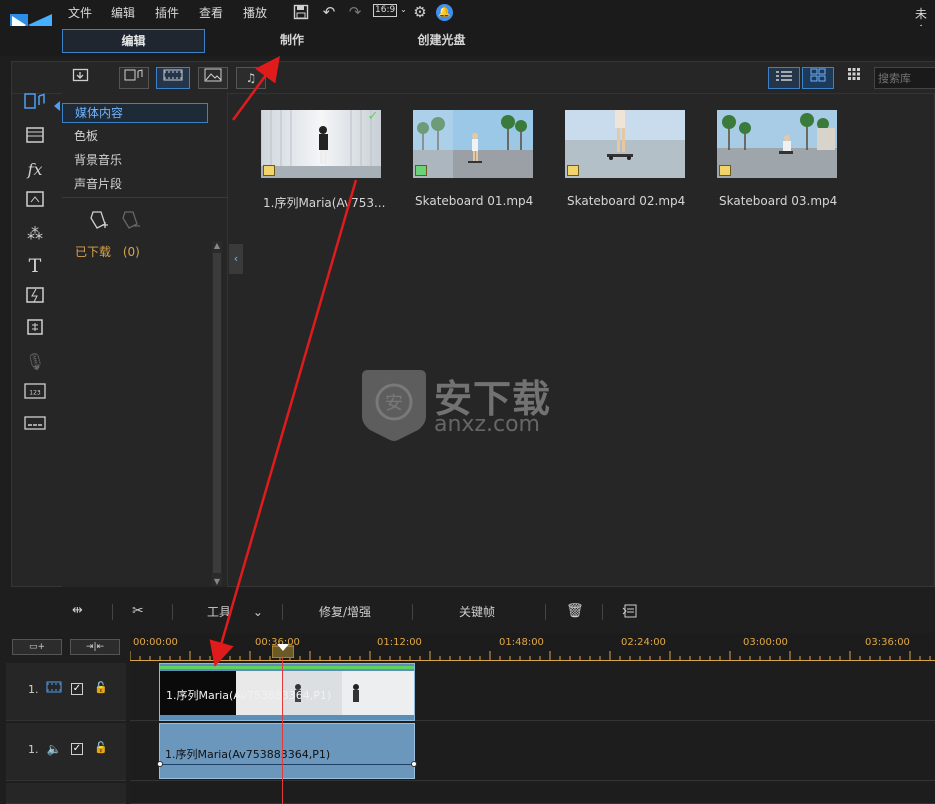  I want to click on video-clip: 1.序列Maria(Av753883364,P1), so click(287, 692).